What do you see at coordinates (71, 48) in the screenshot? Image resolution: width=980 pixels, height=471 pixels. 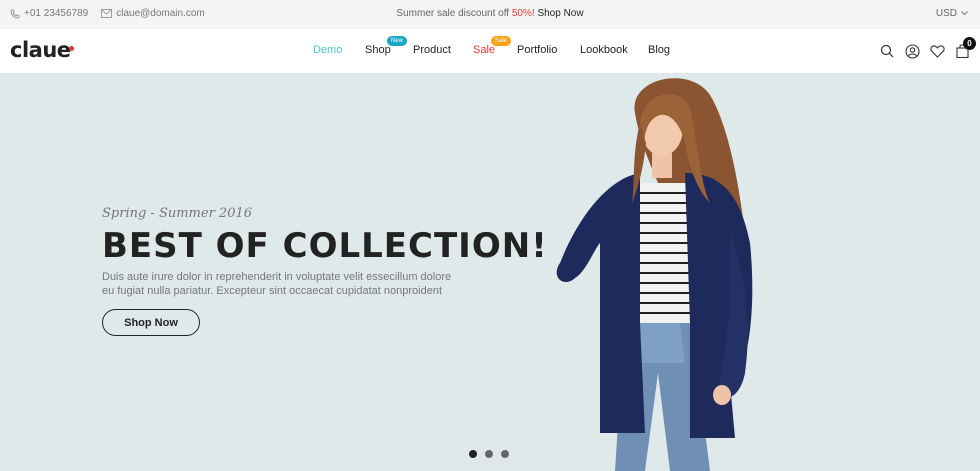 I see `logo-dot` at bounding box center [71, 48].